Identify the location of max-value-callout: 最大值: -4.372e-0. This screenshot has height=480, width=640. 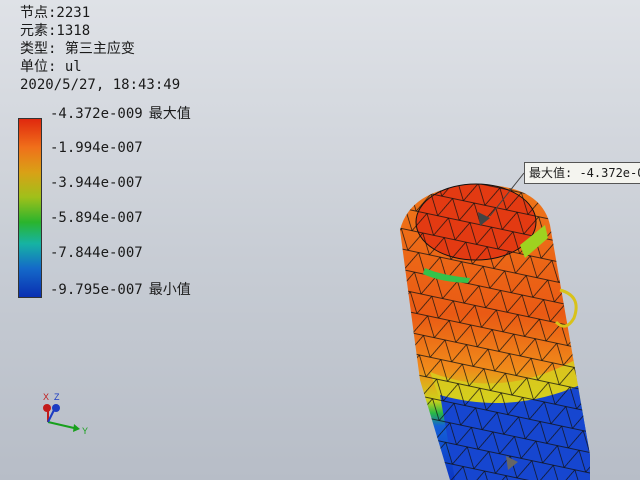
(582, 173).